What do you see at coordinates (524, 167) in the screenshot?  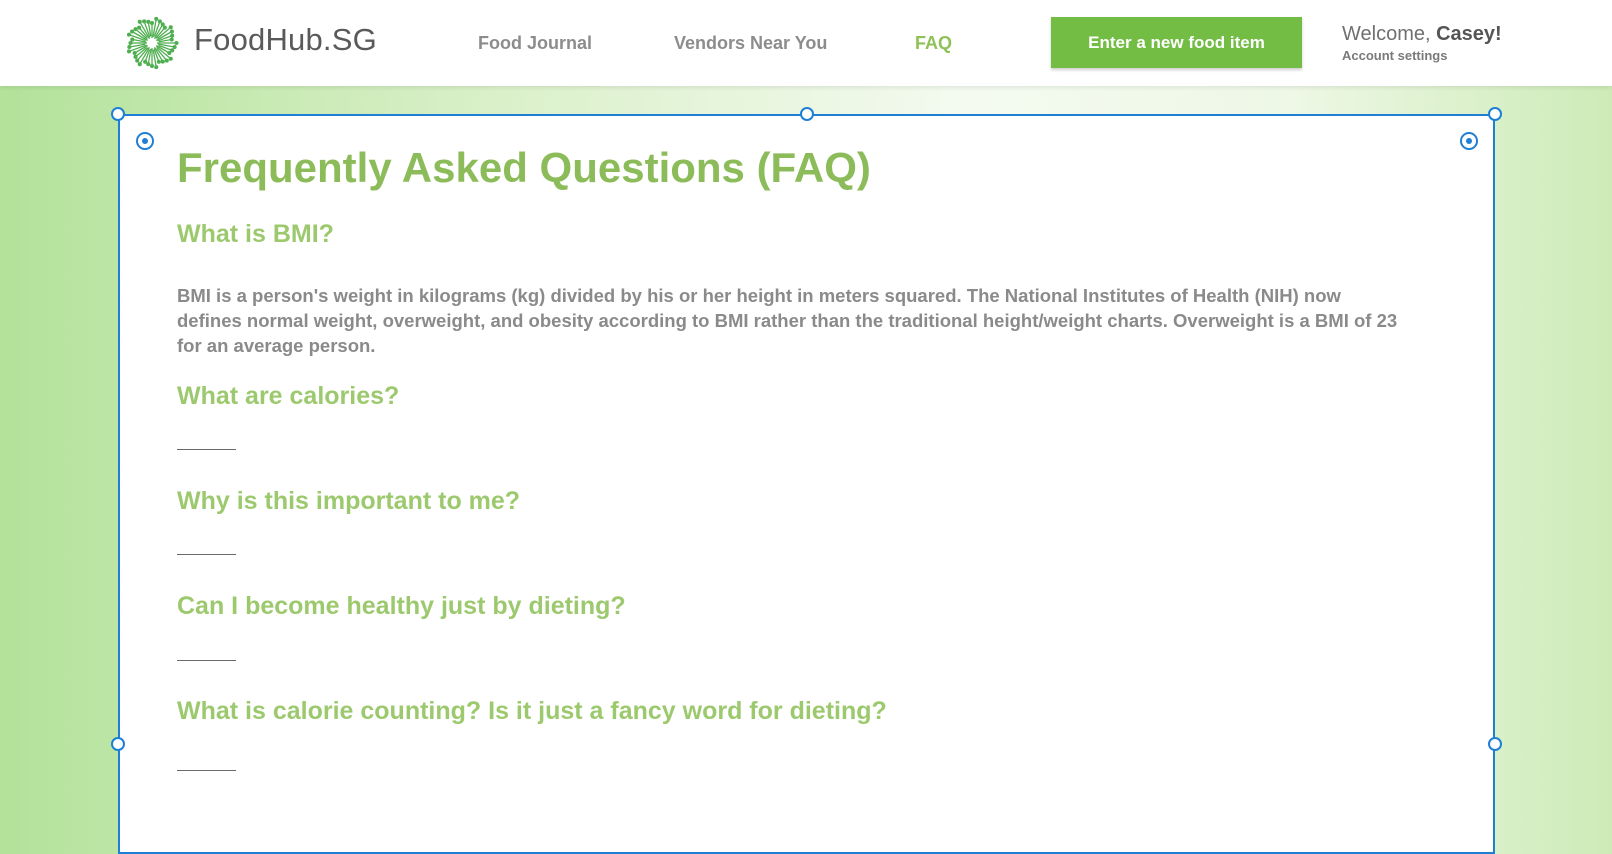 I see `page-title: Frequently Asked Questions (FAQ)` at bounding box center [524, 167].